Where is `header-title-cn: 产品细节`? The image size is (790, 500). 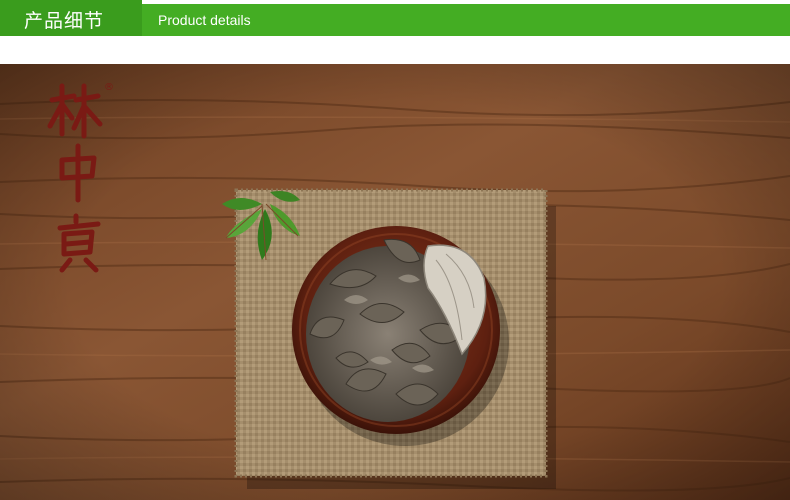
header-title-cn: 产品细节 is located at coordinates (64, 21).